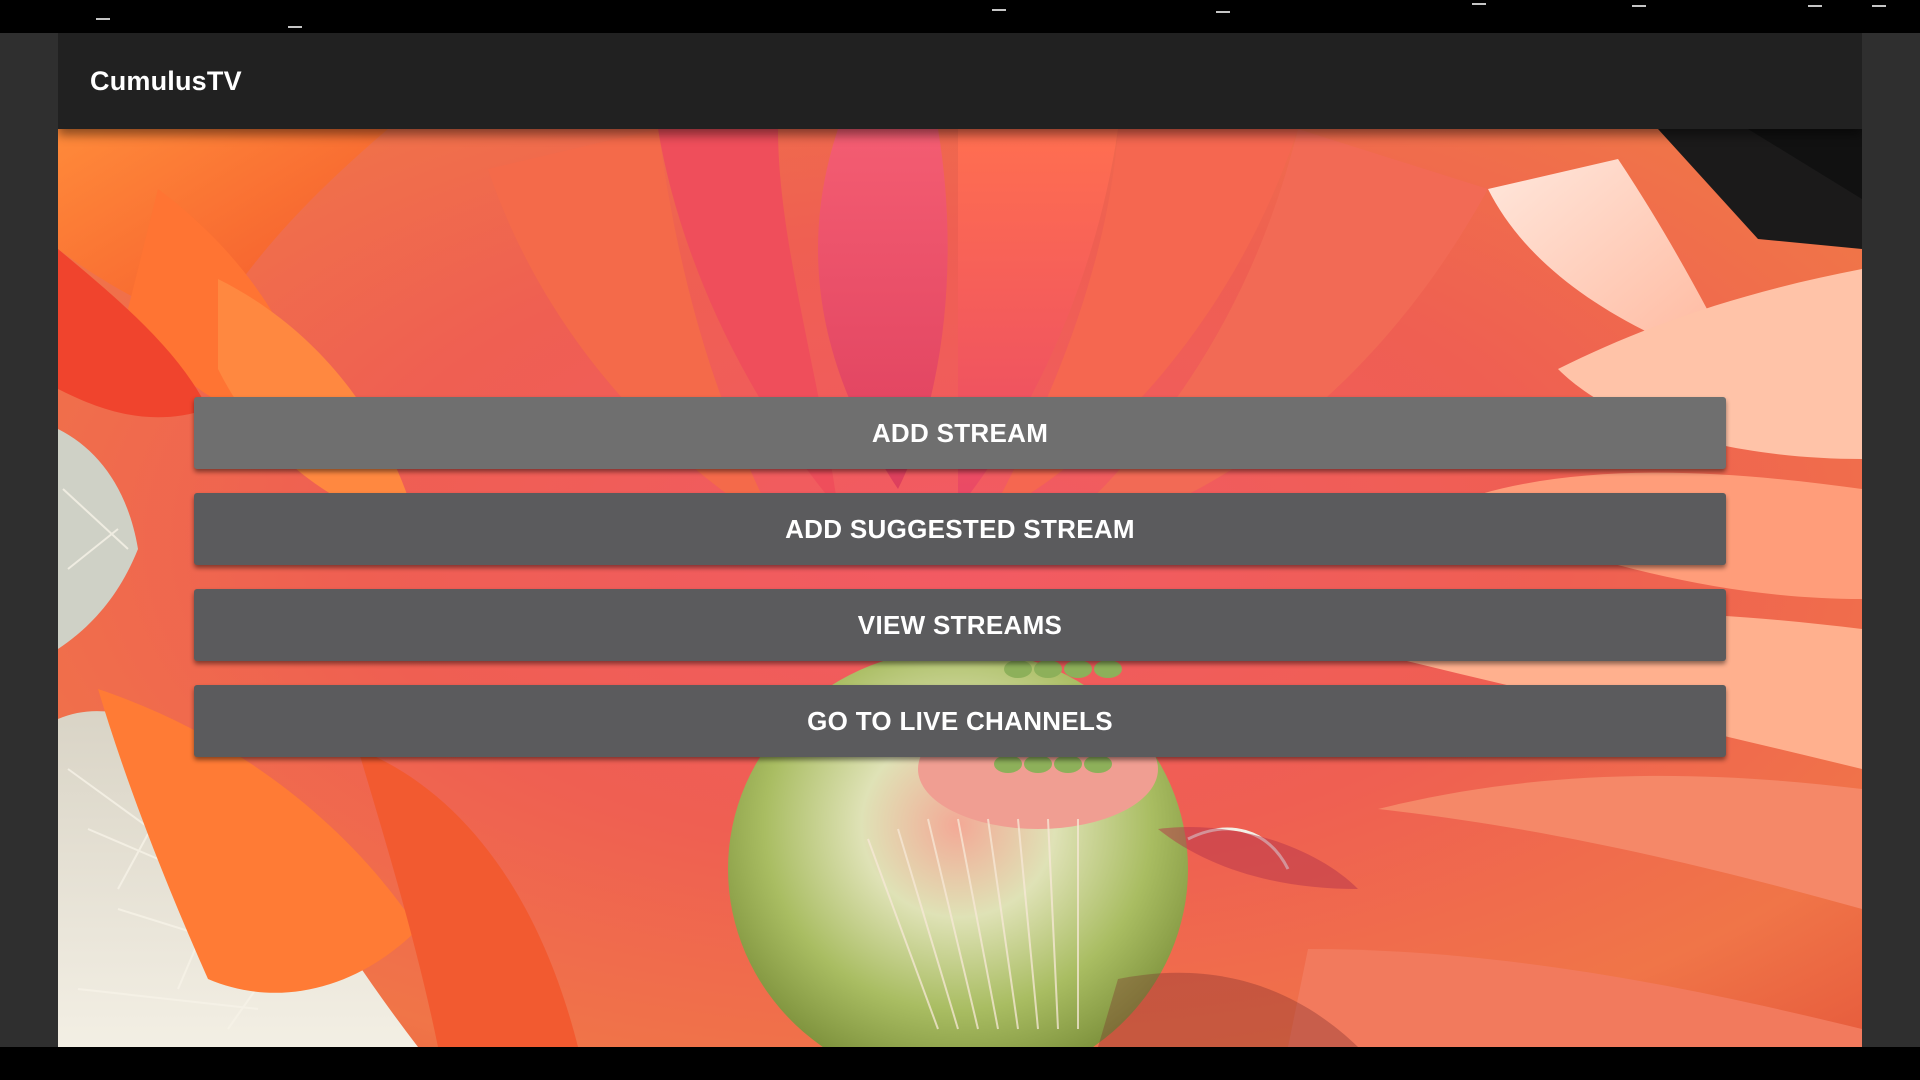 The width and height of the screenshot is (1920, 1080). I want to click on bottom-bar, so click(960, 1063).